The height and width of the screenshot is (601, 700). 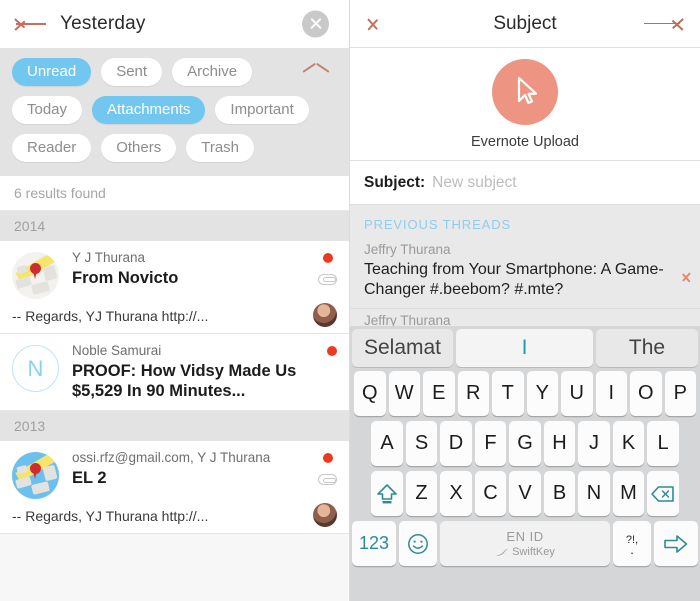 I want to click on list-item-sender: Y J Thurana, so click(x=109, y=257).